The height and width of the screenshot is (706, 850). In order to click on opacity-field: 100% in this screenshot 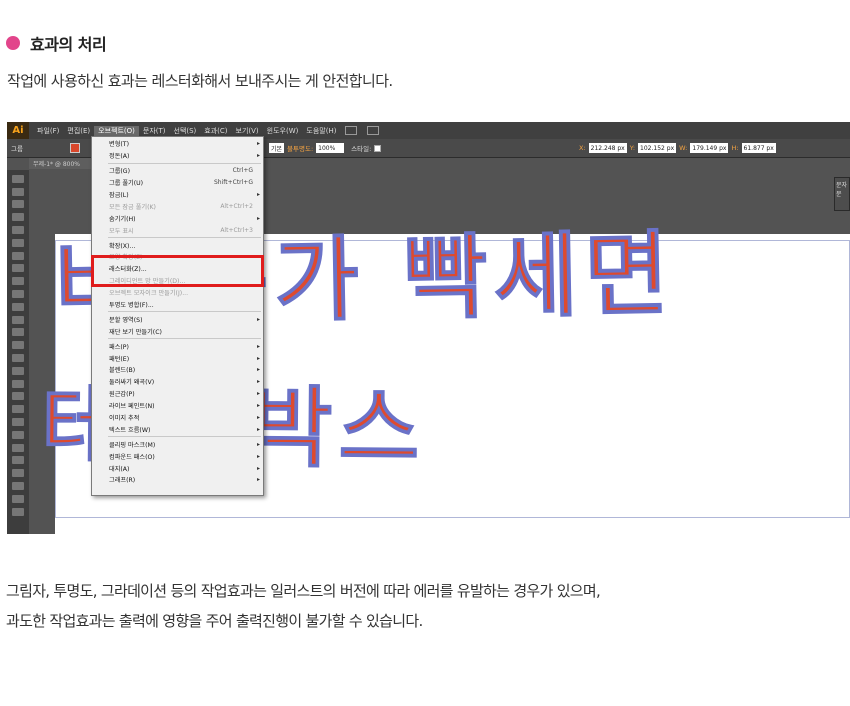, I will do `click(330, 148)`.